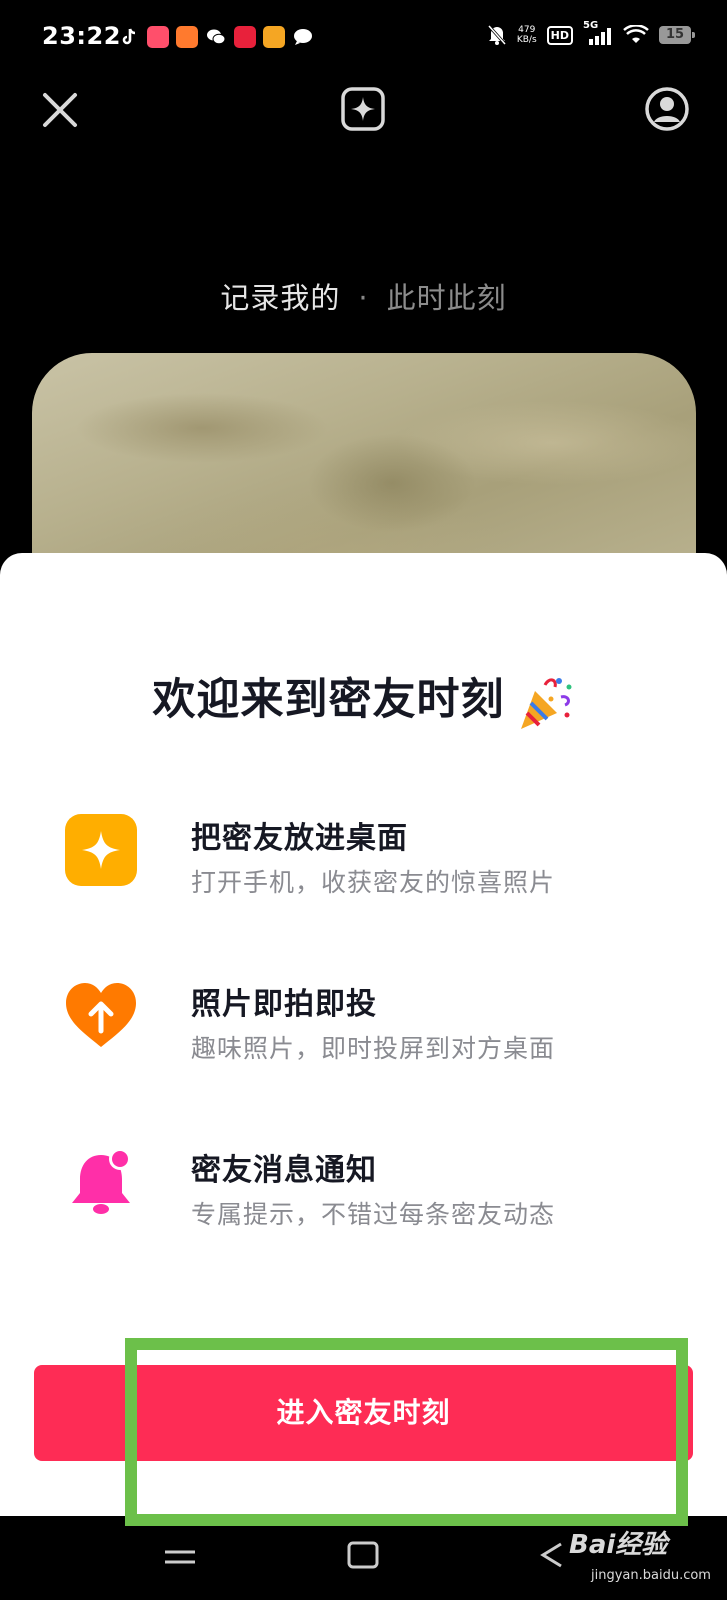  Describe the element at coordinates (363, 39) in the screenshot. I see `status-bar: 23:22 479 KB/s HD 5G 15` at that location.